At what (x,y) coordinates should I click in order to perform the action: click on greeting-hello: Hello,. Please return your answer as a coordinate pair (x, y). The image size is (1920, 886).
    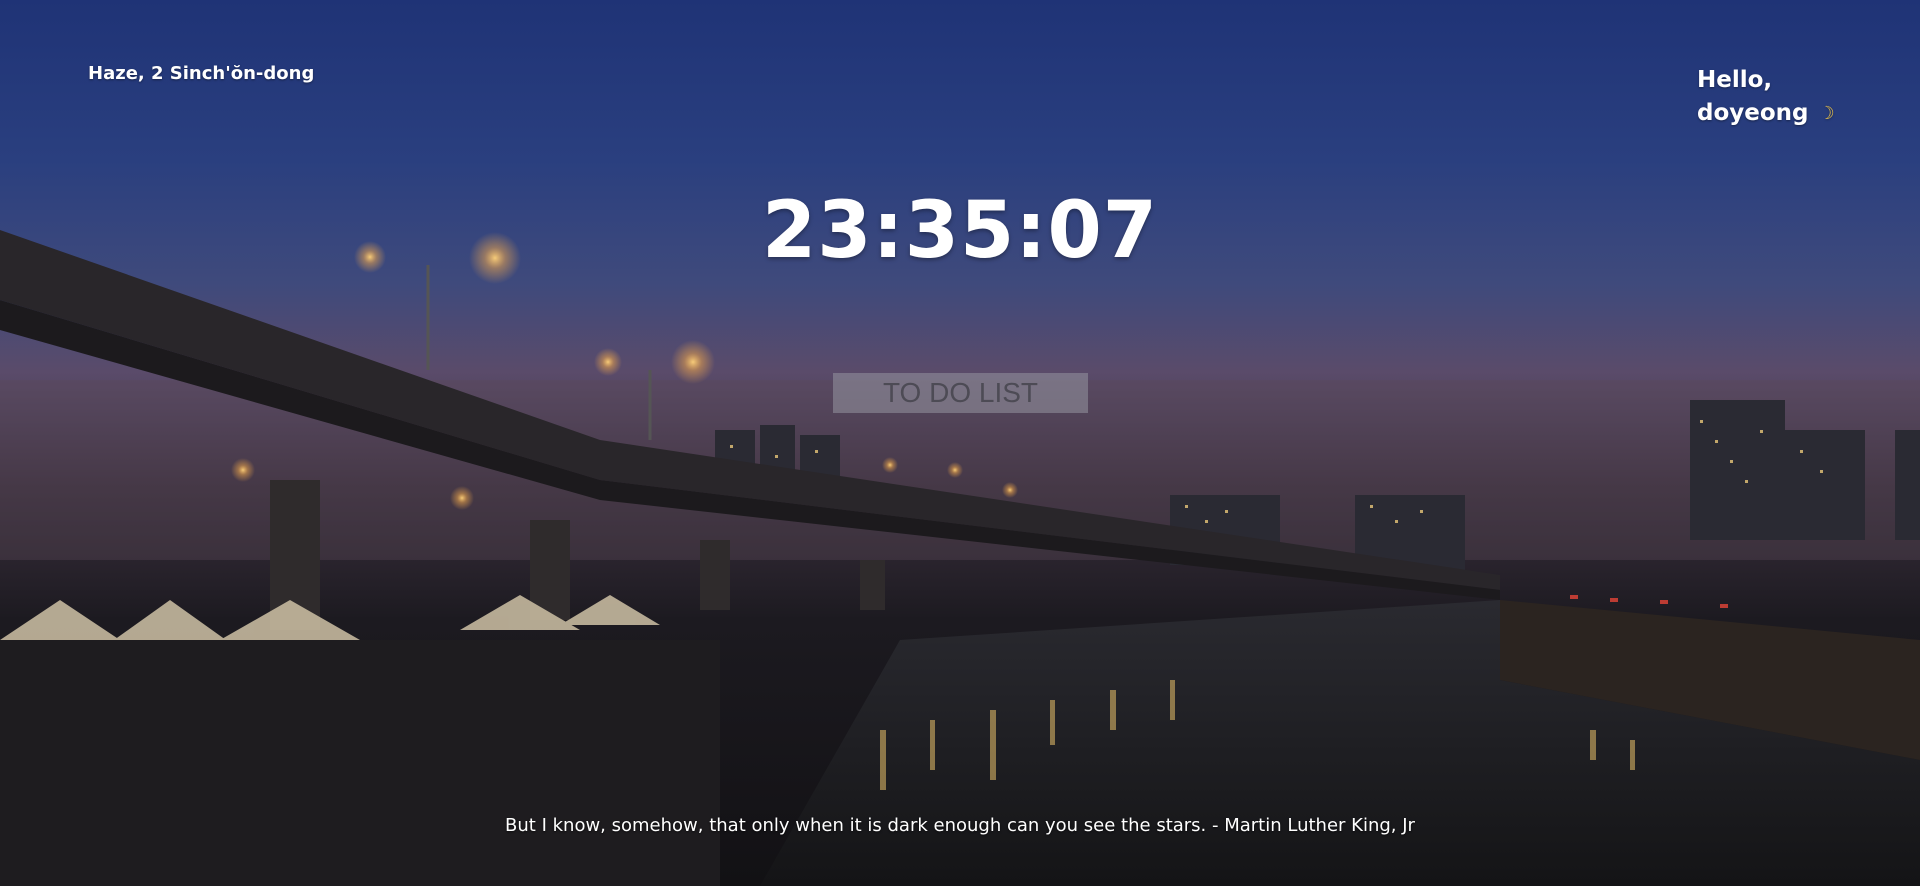
    Looking at the image, I should click on (1735, 80).